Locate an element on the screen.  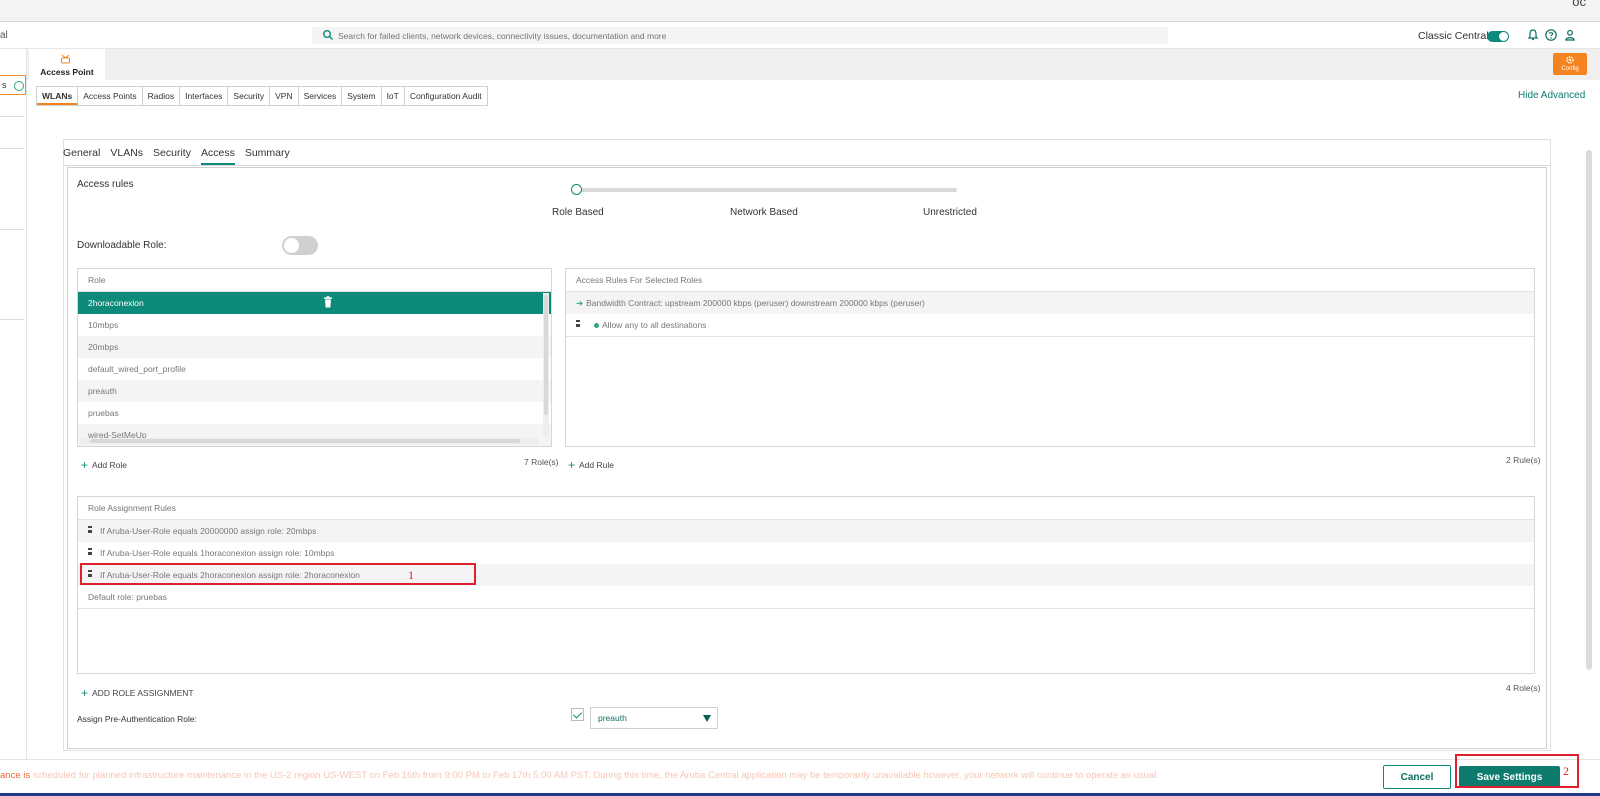
tab-summary: Summary is located at coordinates (267, 154).